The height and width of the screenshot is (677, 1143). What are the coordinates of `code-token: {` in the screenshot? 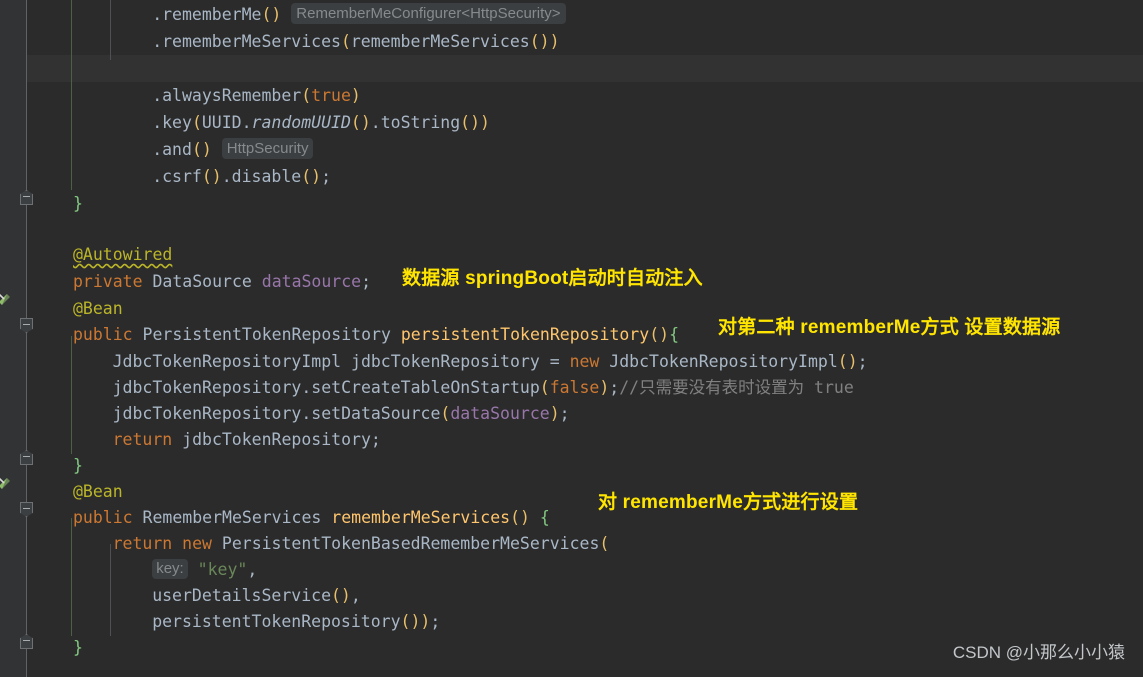 It's located at (544, 517).